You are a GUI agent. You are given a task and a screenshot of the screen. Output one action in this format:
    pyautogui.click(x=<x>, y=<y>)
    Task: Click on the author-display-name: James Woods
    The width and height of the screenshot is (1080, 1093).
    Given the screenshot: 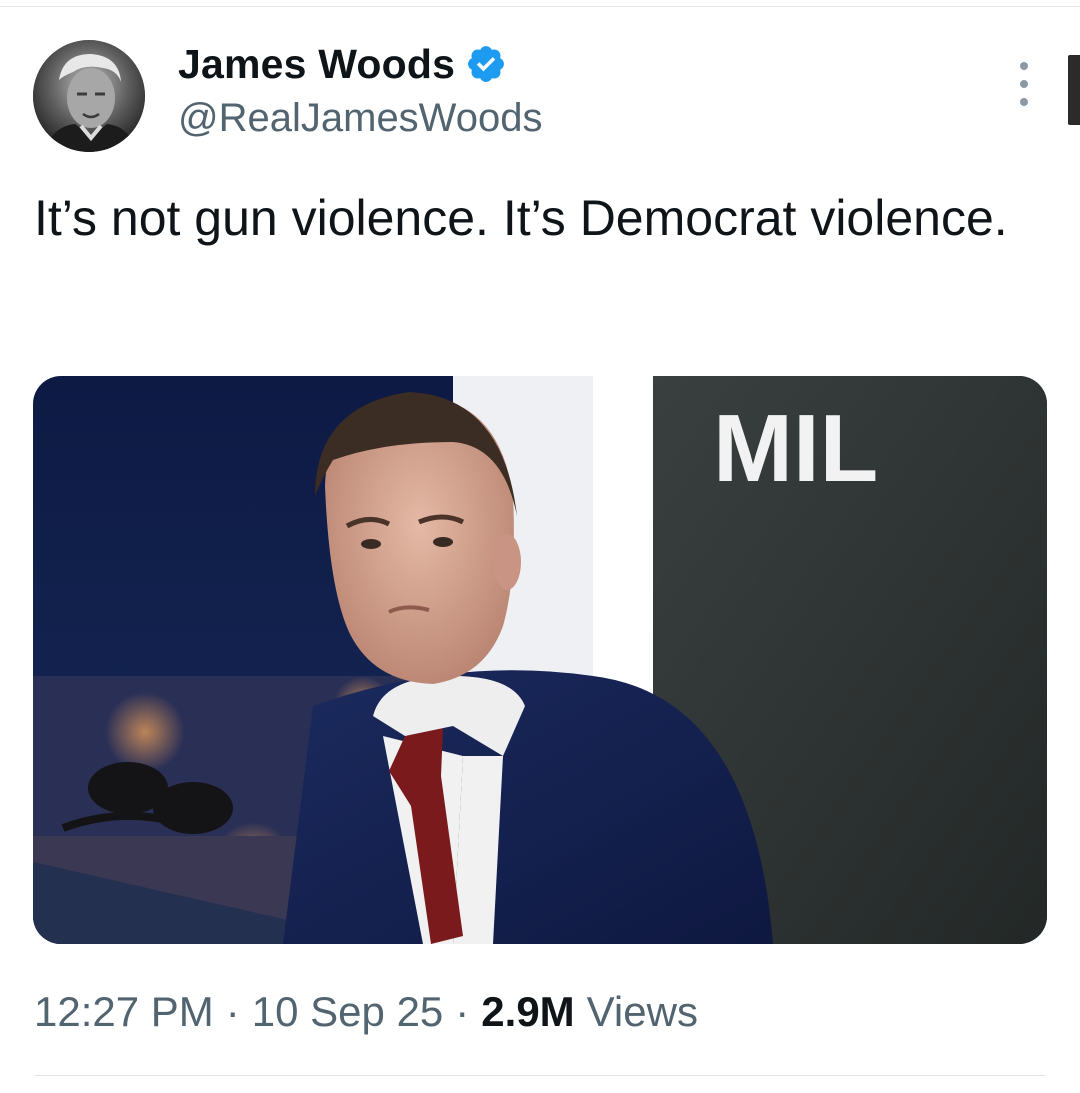 What is the action you would take?
    pyautogui.click(x=316, y=64)
    